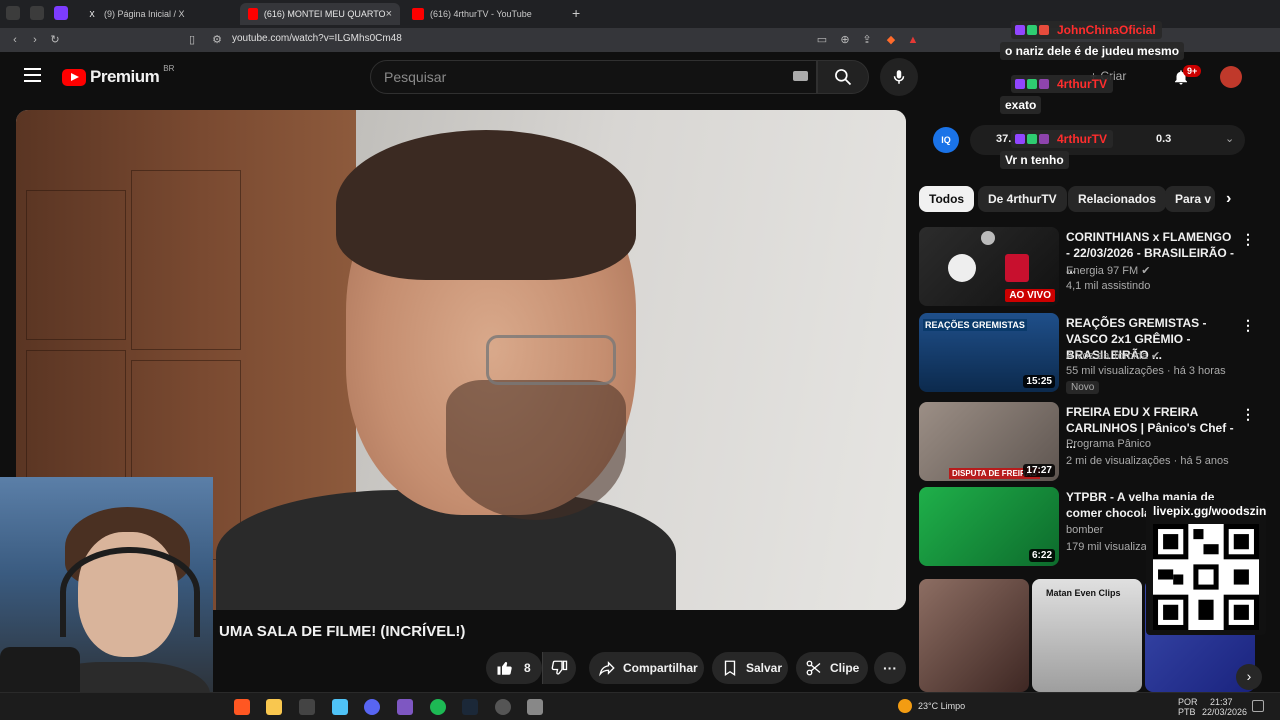 The height and width of the screenshot is (720, 1280). I want to click on qr-code-icon, so click(1206, 577).